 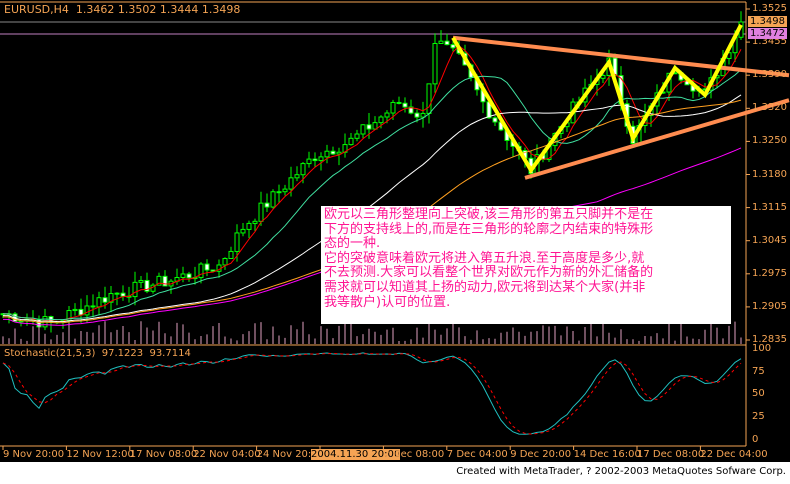 I want to click on price-axis-label: 1.3180, so click(x=769, y=174).